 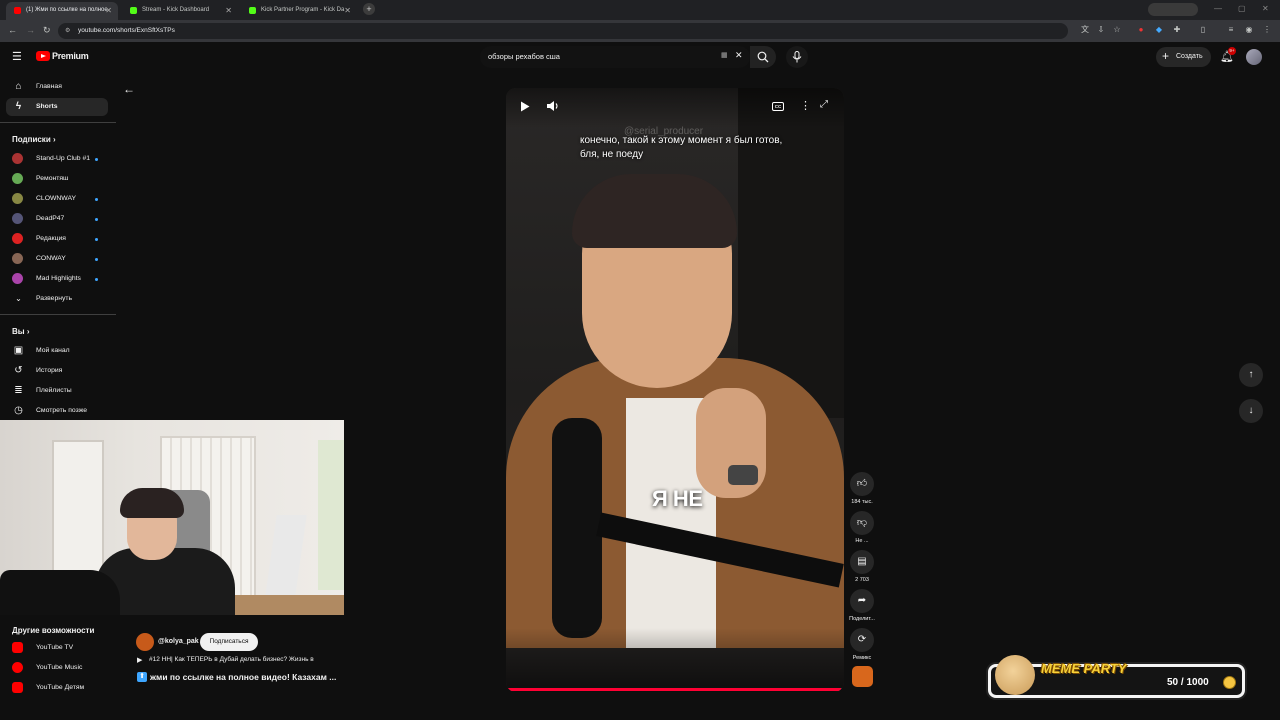 What do you see at coordinates (18, 410) in the screenshot?
I see `watch-later-icon: ◷` at bounding box center [18, 410].